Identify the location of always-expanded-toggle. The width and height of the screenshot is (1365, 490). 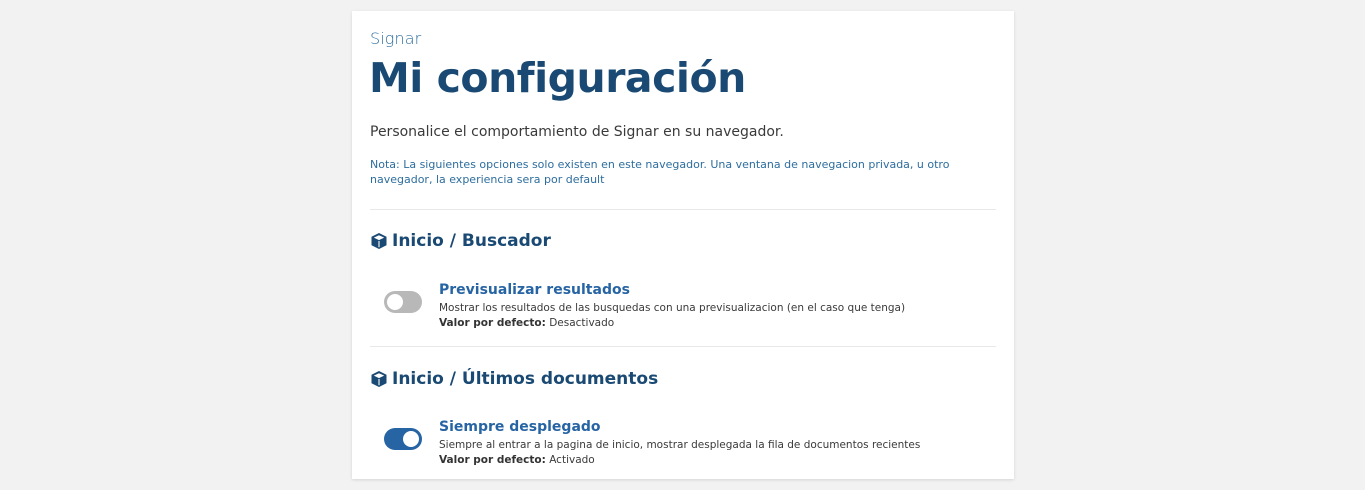
(403, 439).